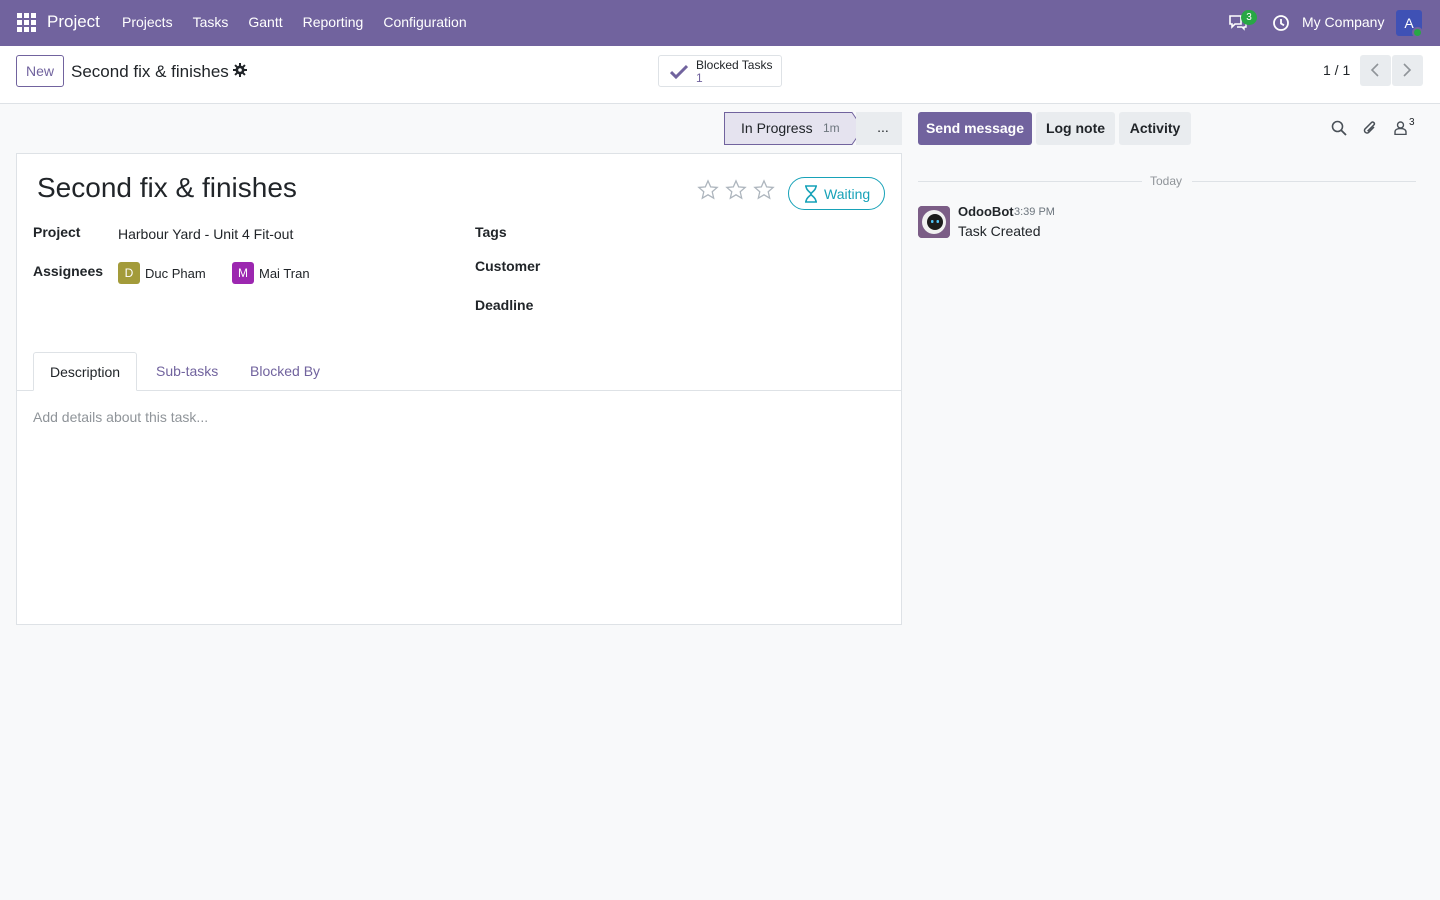 The width and height of the screenshot is (1440, 900). Describe the element at coordinates (847, 194) in the screenshot. I see `state-label: Waiting` at that location.